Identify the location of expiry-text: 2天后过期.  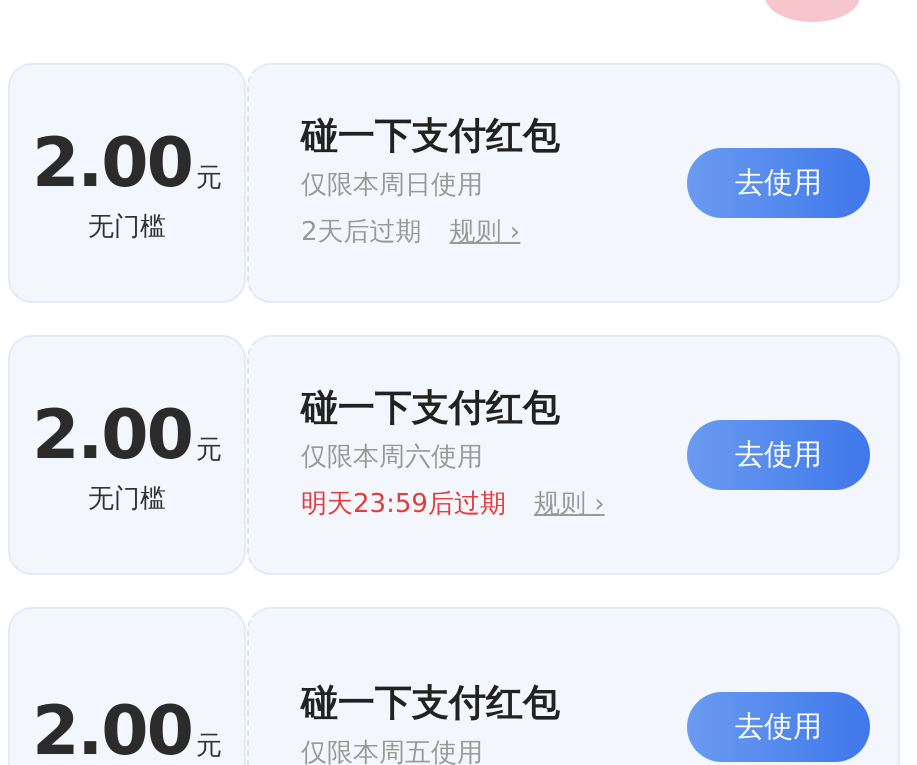
(361, 233).